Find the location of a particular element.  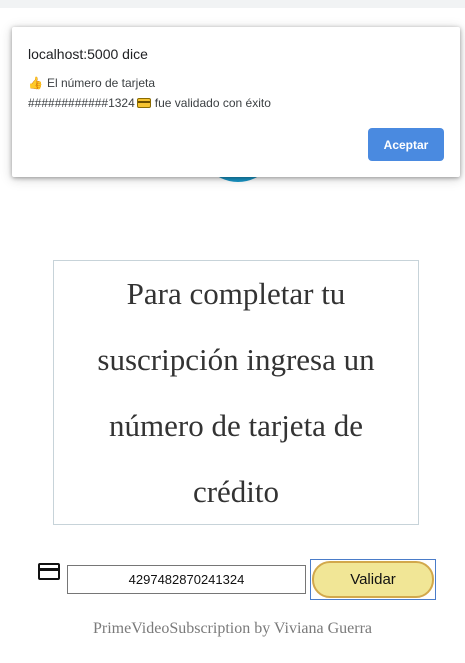

dialog-message-text: El número de tarjeta is located at coordinates (101, 83).